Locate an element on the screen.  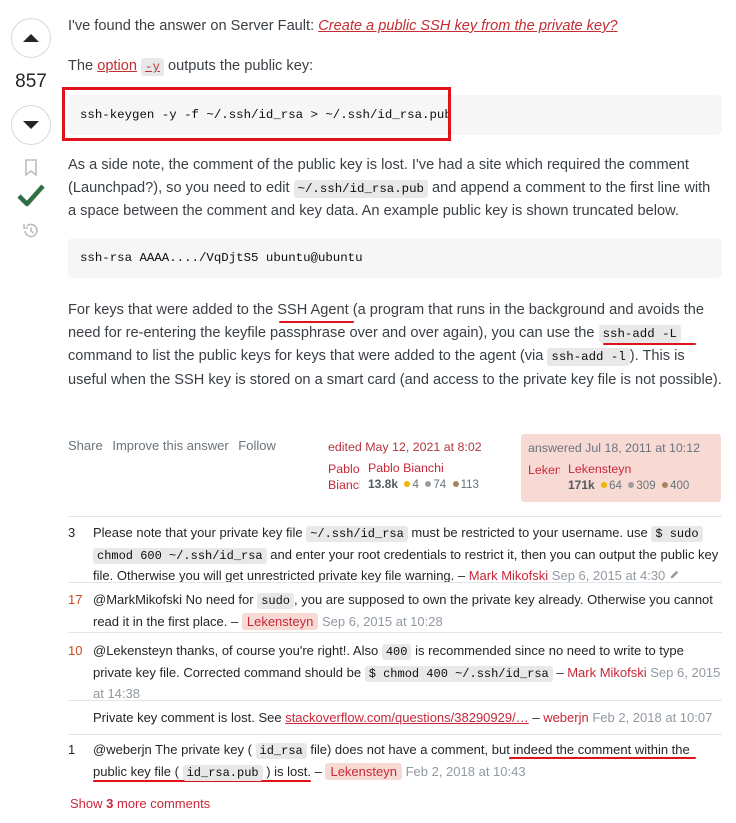
comment-code: id_rsa.pub is located at coordinates (222, 772).